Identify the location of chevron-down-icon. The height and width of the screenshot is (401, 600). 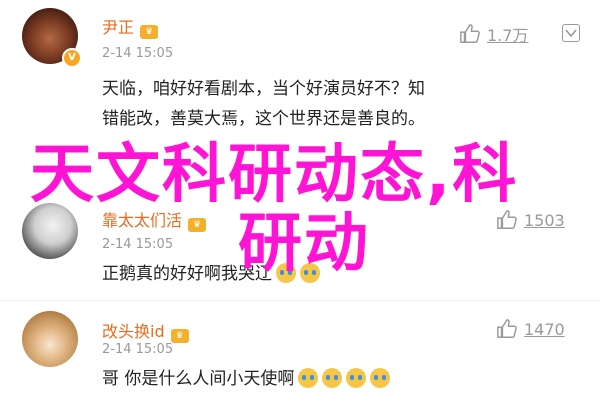
(571, 33).